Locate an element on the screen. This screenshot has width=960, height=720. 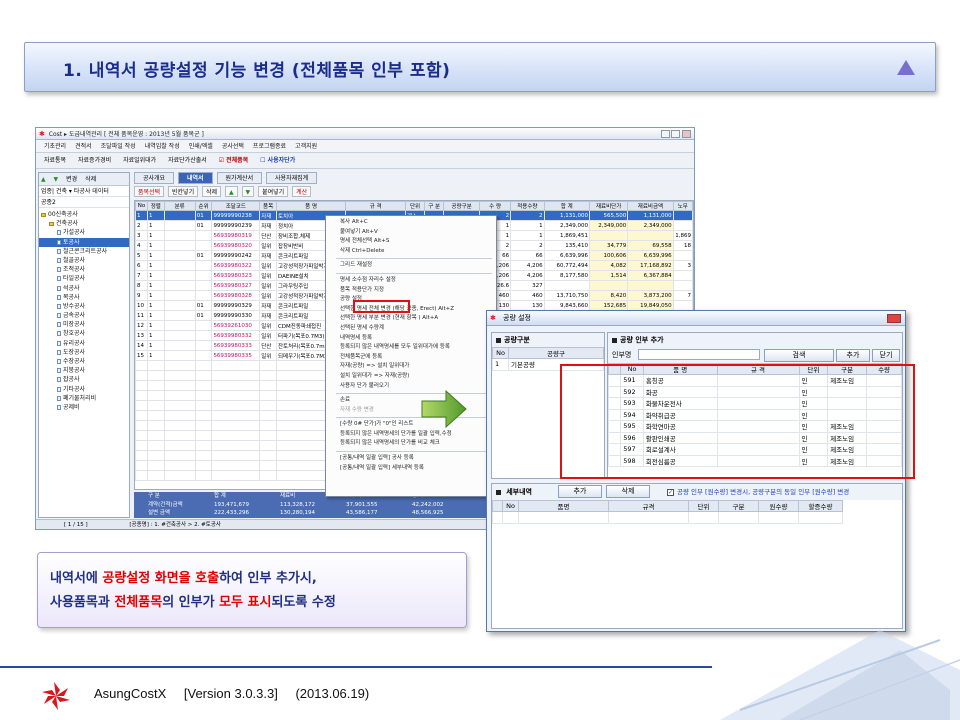
detail-column-header: 규격 is located at coordinates (648, 506).